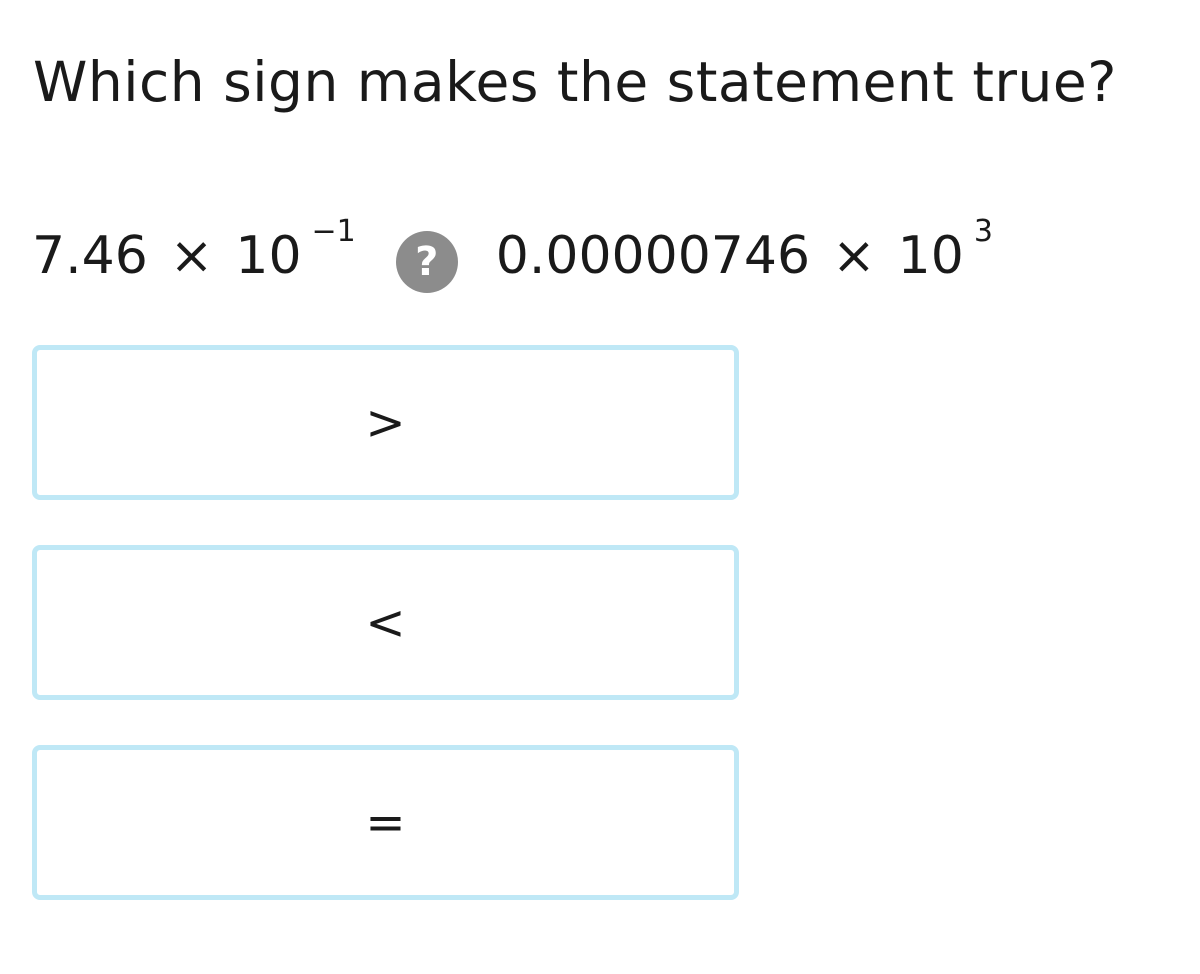 The width and height of the screenshot is (1200, 974). Describe the element at coordinates (191, 256) in the screenshot. I see `left-times-sign: ×` at that location.